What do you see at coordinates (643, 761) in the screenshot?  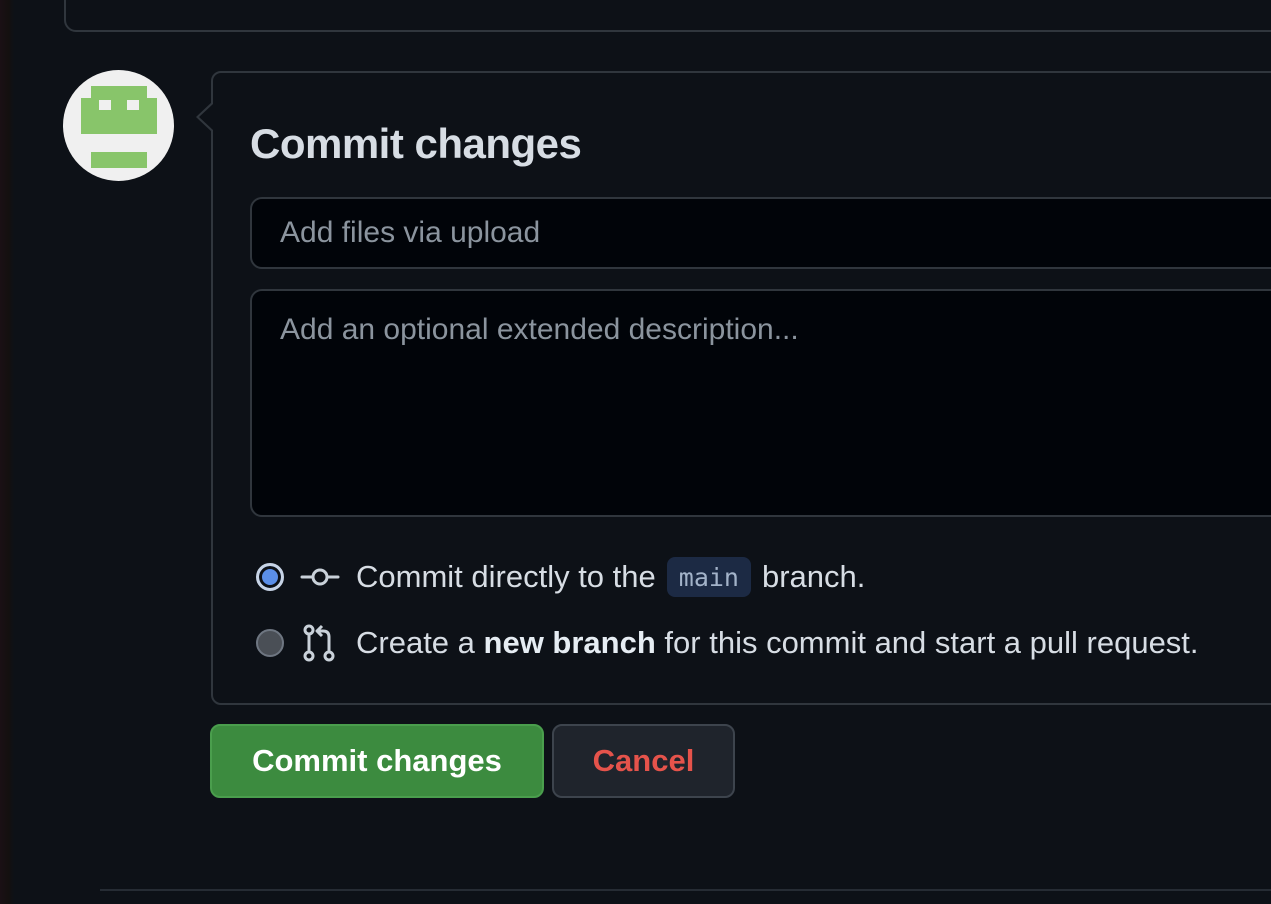 I see `cancel-button: Cancel` at bounding box center [643, 761].